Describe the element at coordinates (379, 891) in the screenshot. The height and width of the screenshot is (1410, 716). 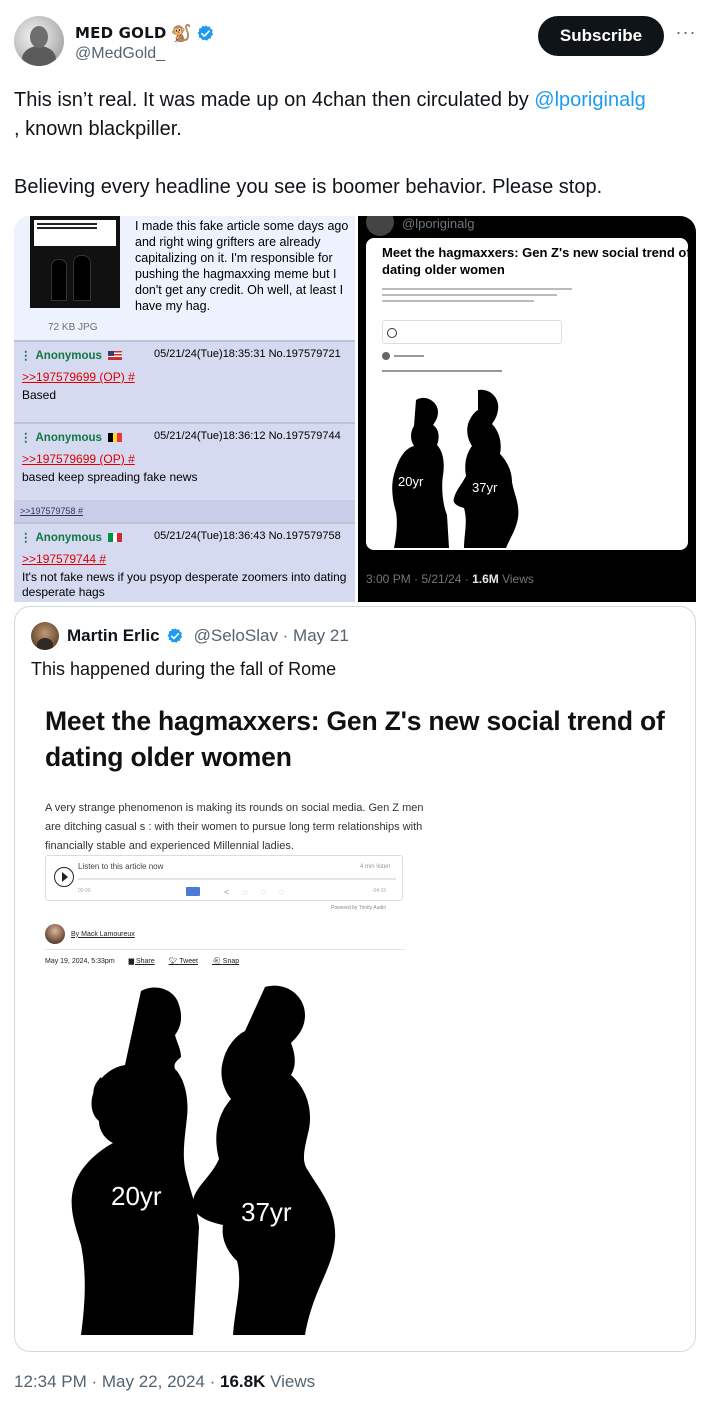
I see `player-end-time: -04:15` at that location.